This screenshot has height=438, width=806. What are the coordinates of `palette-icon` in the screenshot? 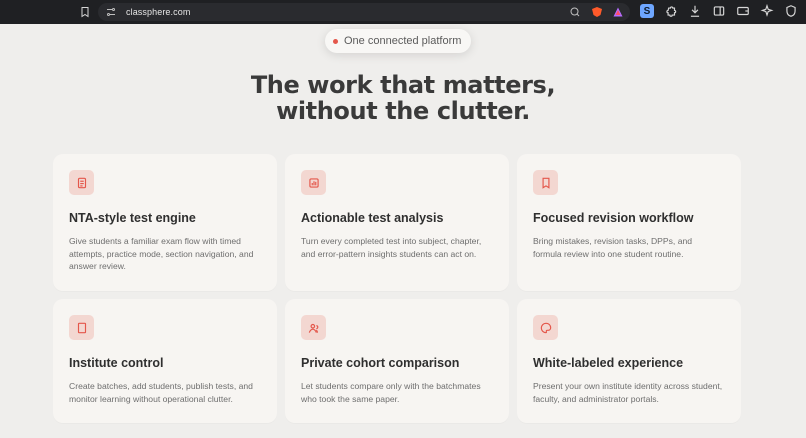 It's located at (545, 327).